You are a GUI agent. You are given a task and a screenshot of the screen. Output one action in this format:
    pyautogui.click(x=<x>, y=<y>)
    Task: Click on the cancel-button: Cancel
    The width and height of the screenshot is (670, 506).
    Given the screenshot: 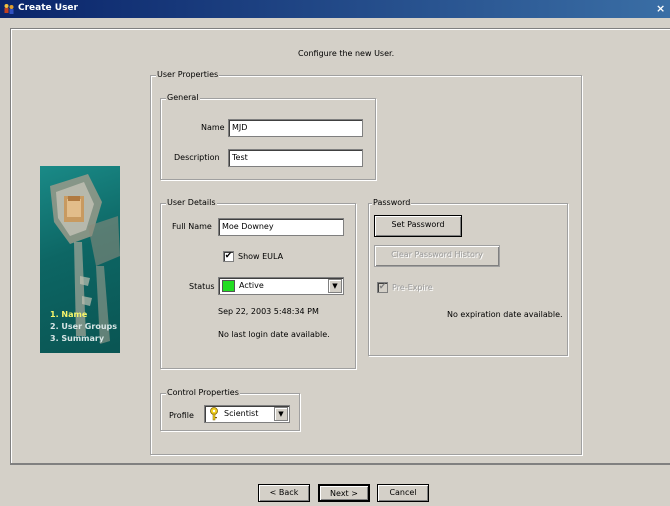 What is the action you would take?
    pyautogui.click(x=403, y=493)
    